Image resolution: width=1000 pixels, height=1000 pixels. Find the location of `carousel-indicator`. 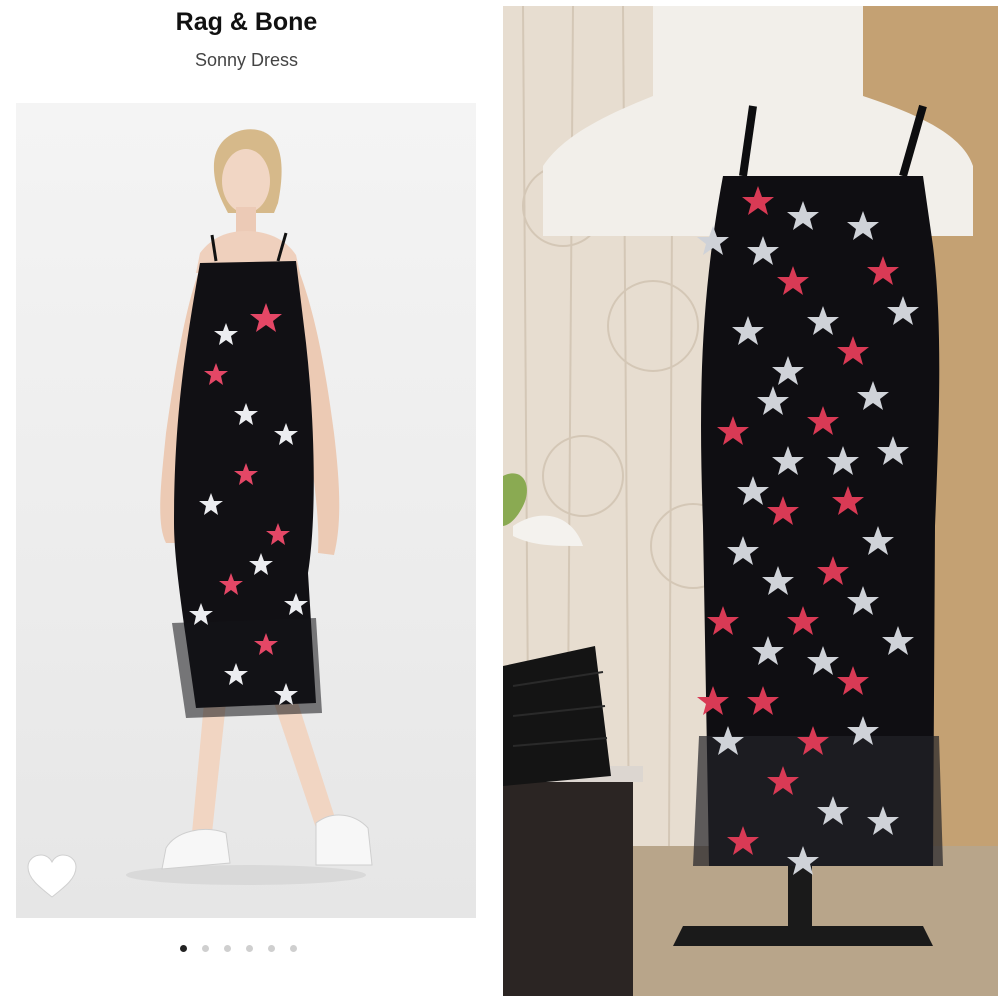

carousel-indicator is located at coordinates (250, 948).